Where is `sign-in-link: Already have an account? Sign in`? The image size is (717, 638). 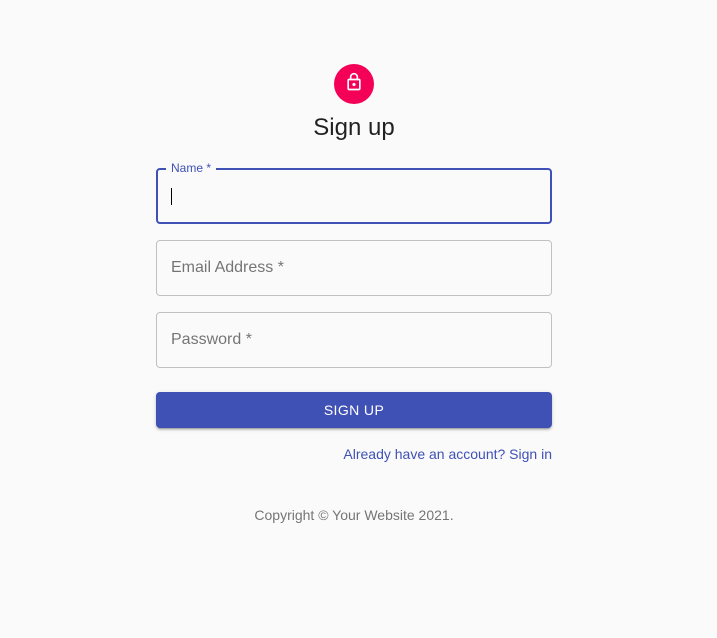 sign-in-link: Already have an account? Sign in is located at coordinates (447, 454).